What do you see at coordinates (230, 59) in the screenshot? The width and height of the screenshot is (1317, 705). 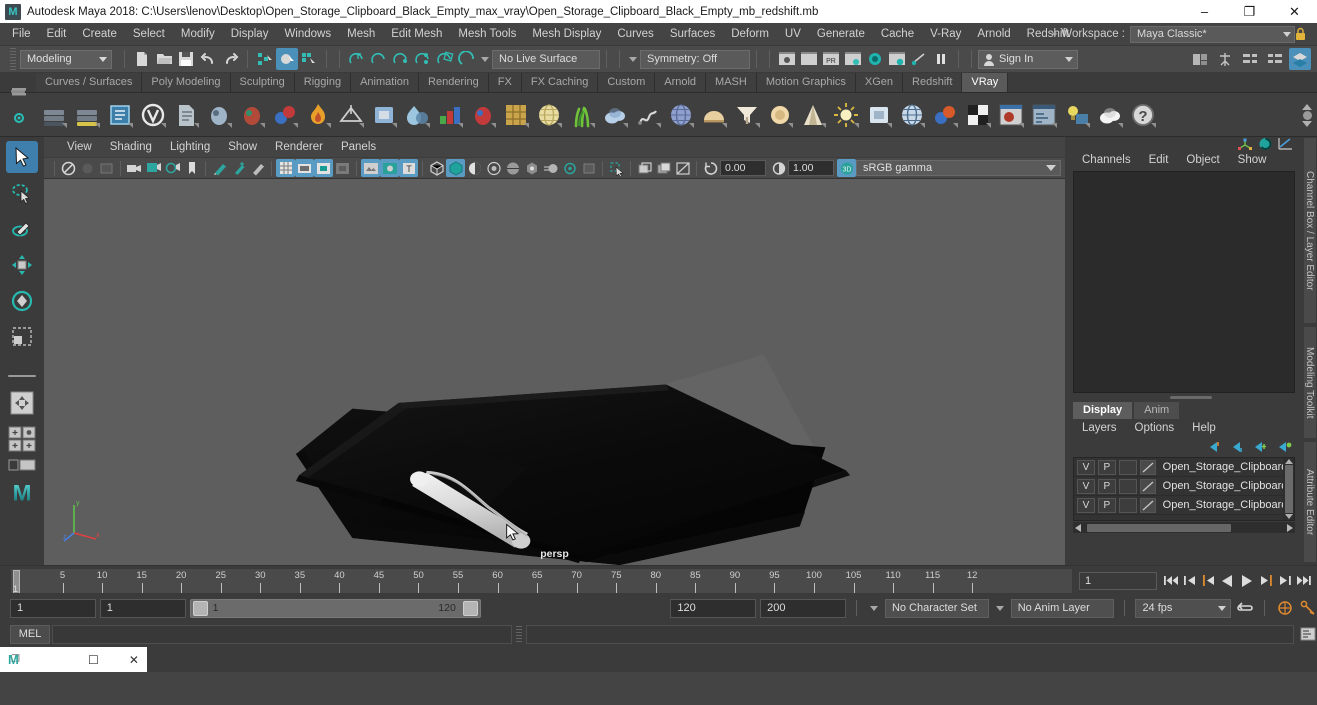 I see `redo-icon` at bounding box center [230, 59].